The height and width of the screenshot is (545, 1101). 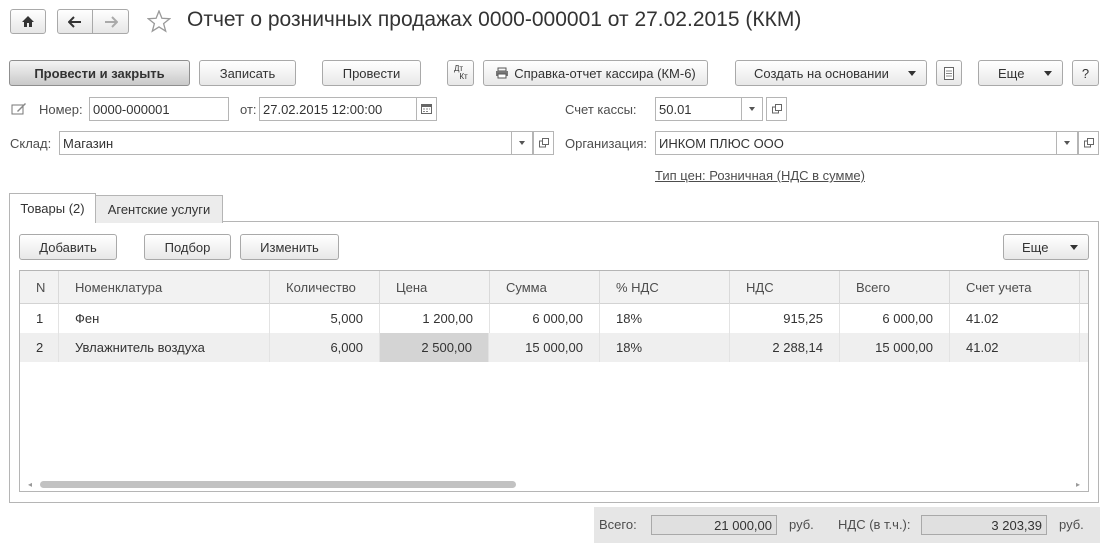 What do you see at coordinates (605, 73) in the screenshot?
I see `cashier-report-label: Справка-отчет кассира (КМ-6)` at bounding box center [605, 73].